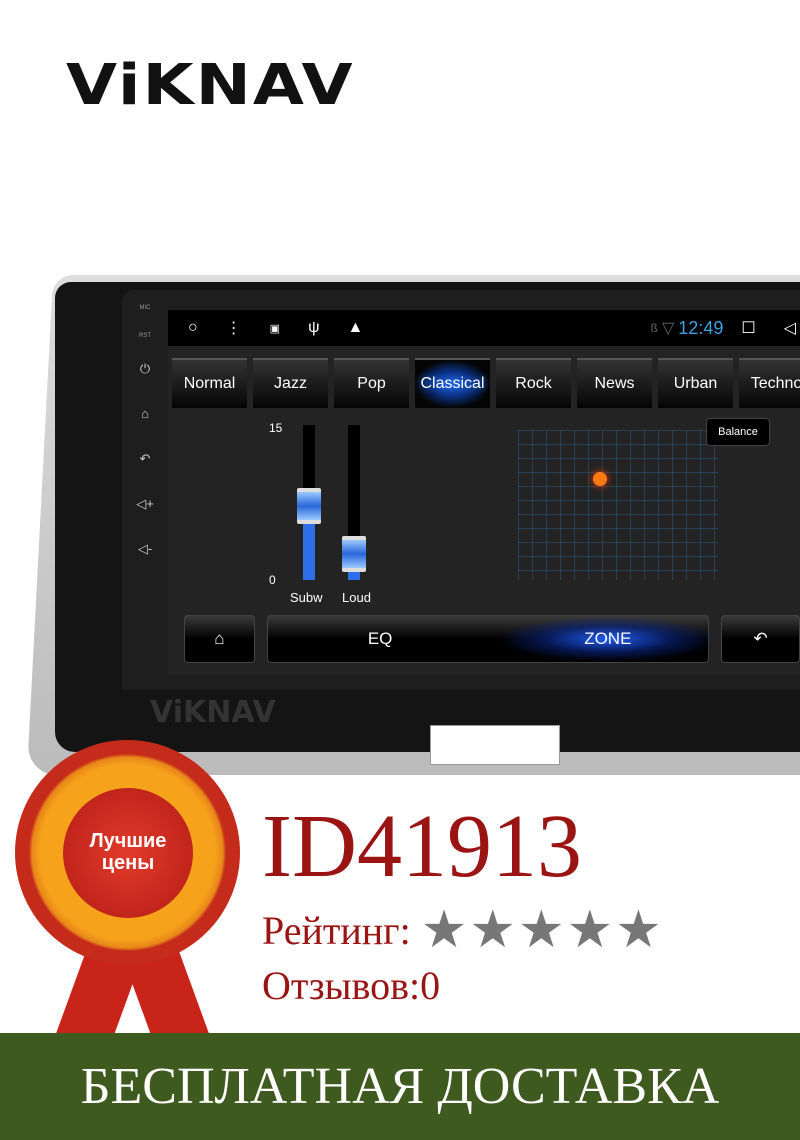 The height and width of the screenshot is (1140, 800). What do you see at coordinates (213, 712) in the screenshot?
I see `watermark: ViKNAV` at bounding box center [213, 712].